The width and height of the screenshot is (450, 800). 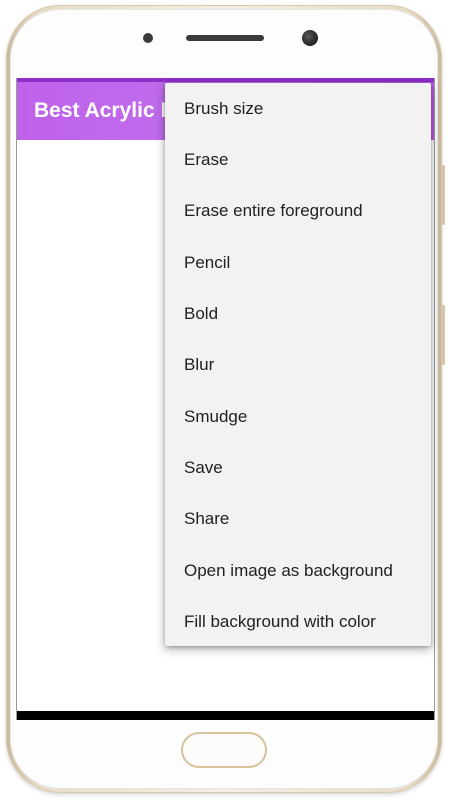 I want to click on menu-item-bold: Bold, so click(x=298, y=313).